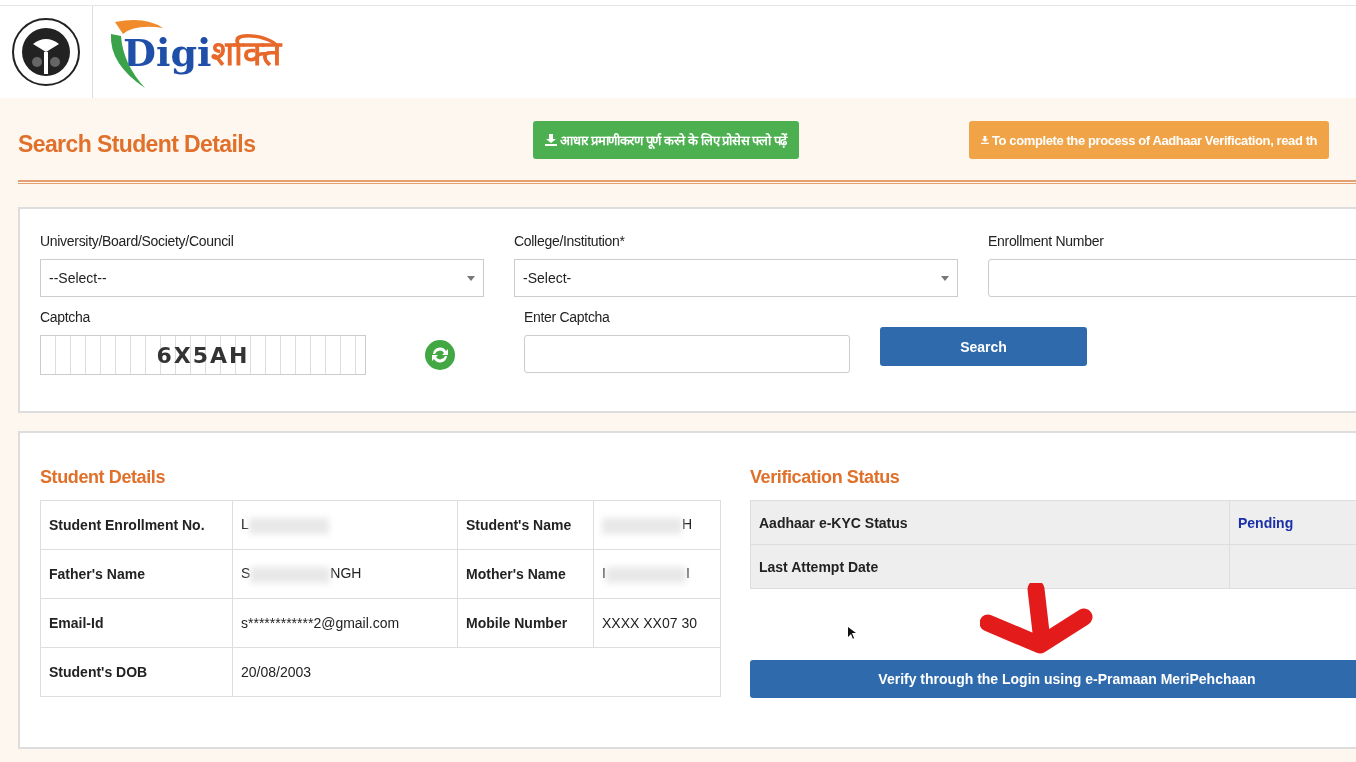 The image size is (1356, 762). I want to click on enrollment-input, so click(1172, 278).